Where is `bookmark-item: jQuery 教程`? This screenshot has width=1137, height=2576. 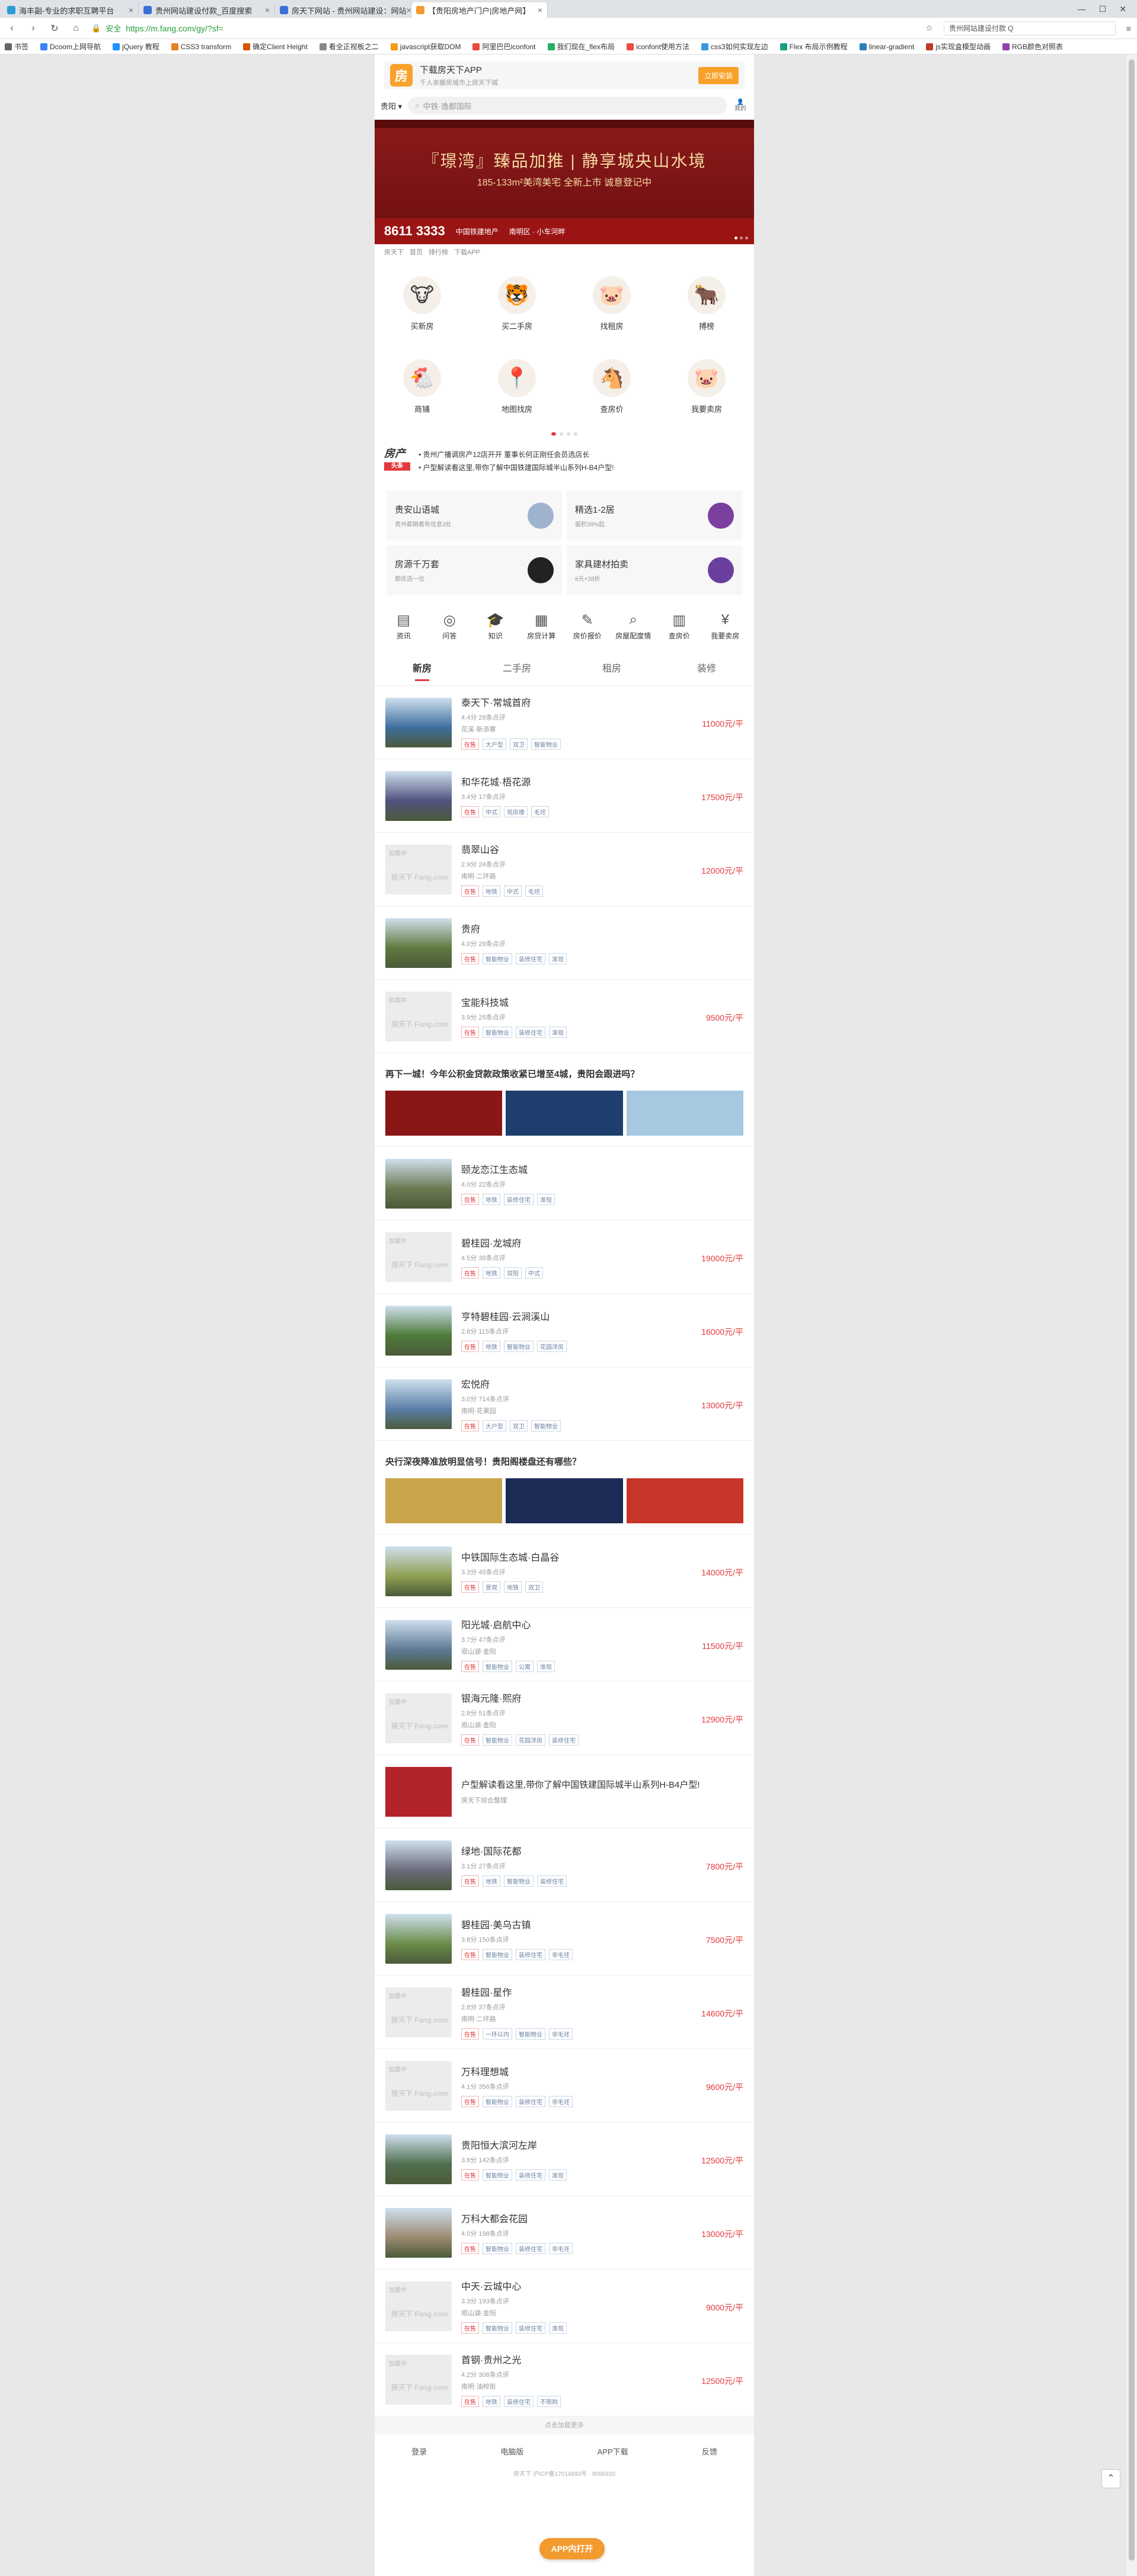 bookmark-item: jQuery 教程 is located at coordinates (136, 46).